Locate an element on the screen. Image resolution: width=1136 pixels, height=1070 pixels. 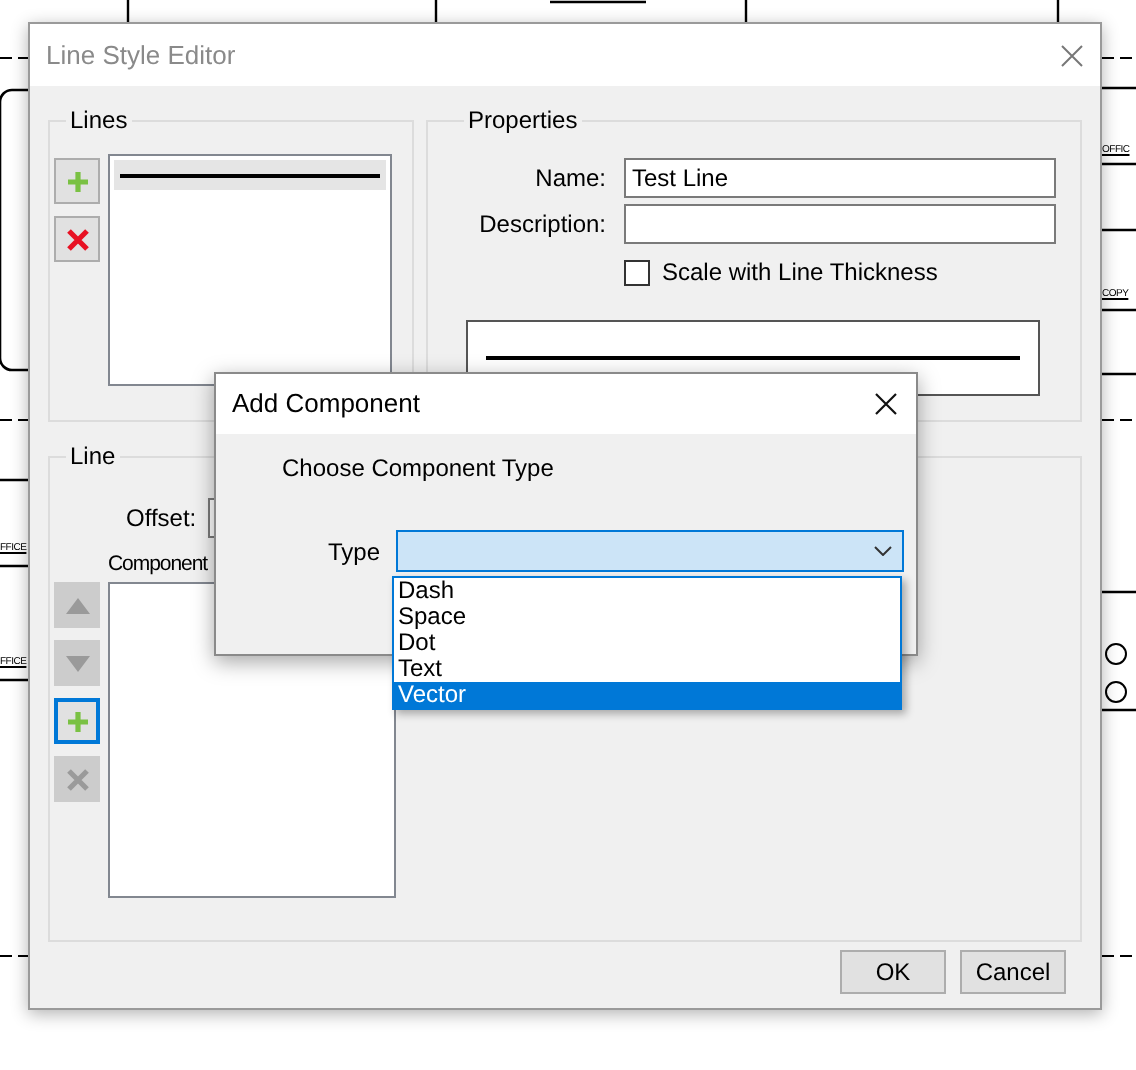
dialog-heading: Choose Component Type is located at coordinates (418, 469).